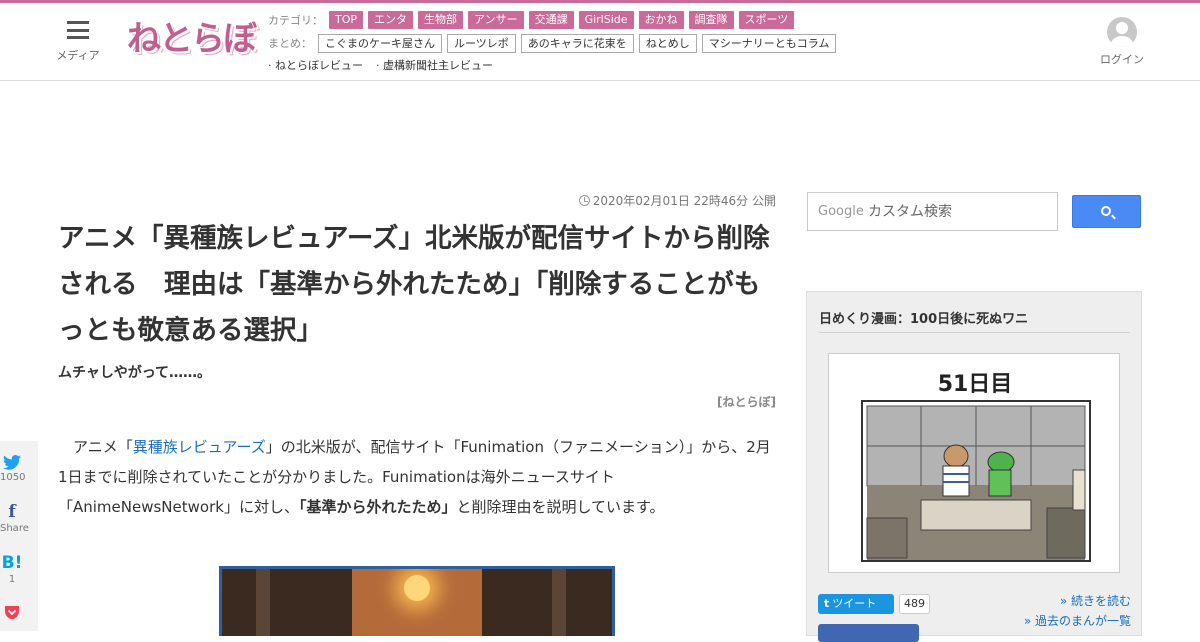 Image resolution: width=1200 pixels, height=642 pixels. I want to click on paragraph-emphasis: 「基準から外れたため」, so click(377, 507).